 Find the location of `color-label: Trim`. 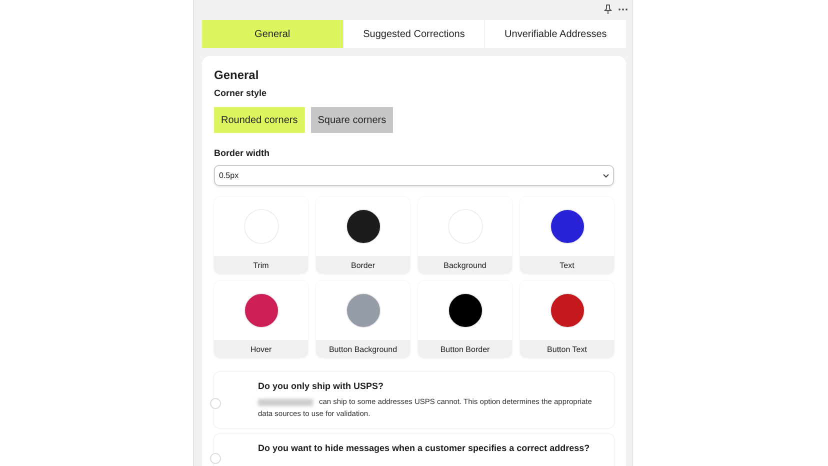

color-label: Trim is located at coordinates (261, 265).